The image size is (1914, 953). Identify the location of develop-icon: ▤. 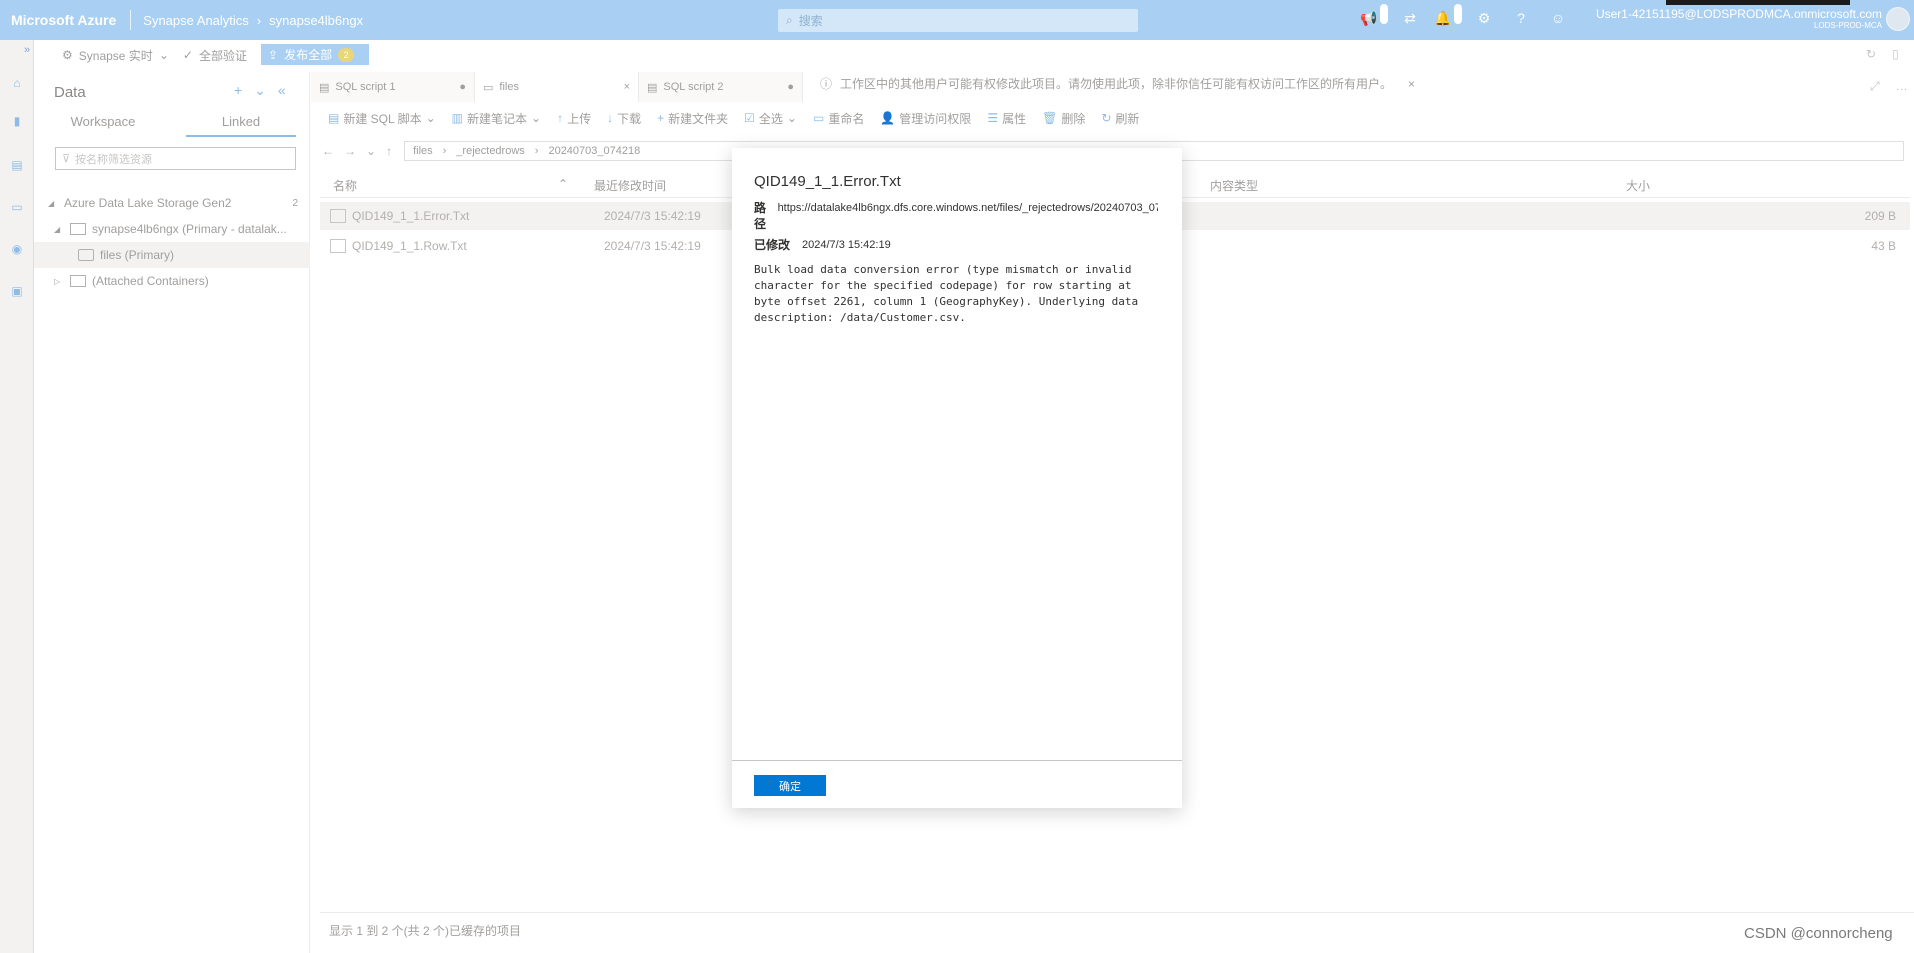
(17, 165).